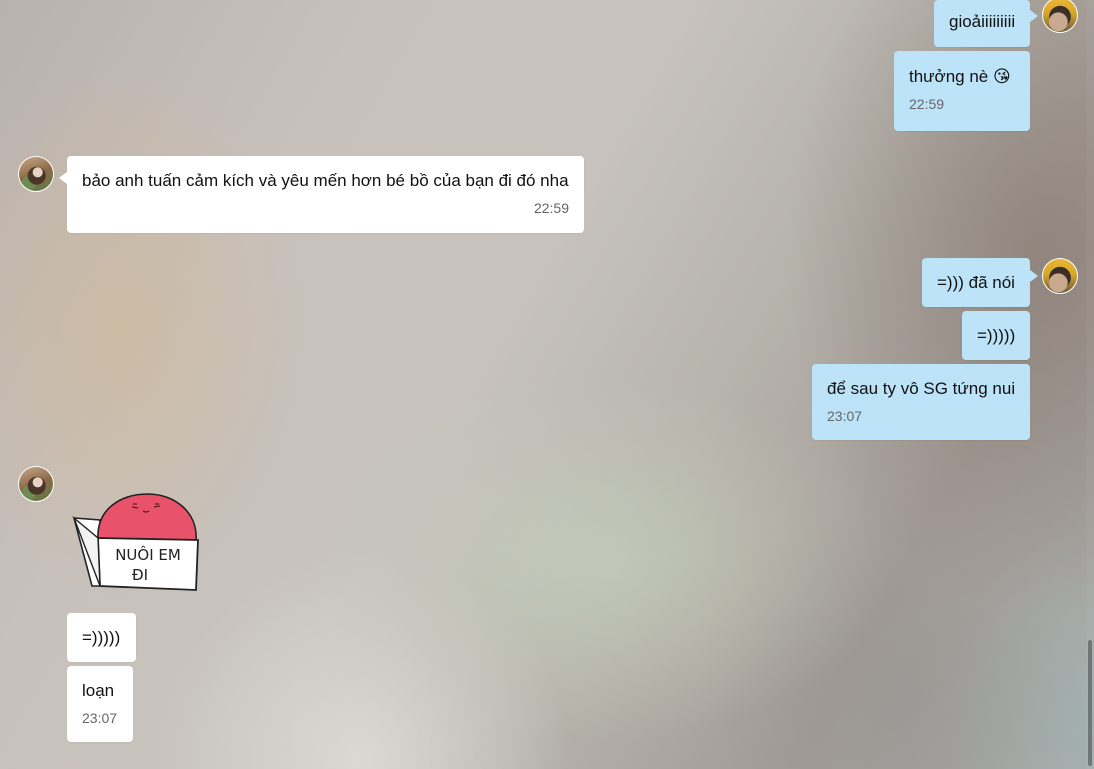 The image size is (1094, 769). I want to click on message-bubble-outgoing: gioảiiiiiiiii, so click(982, 23).